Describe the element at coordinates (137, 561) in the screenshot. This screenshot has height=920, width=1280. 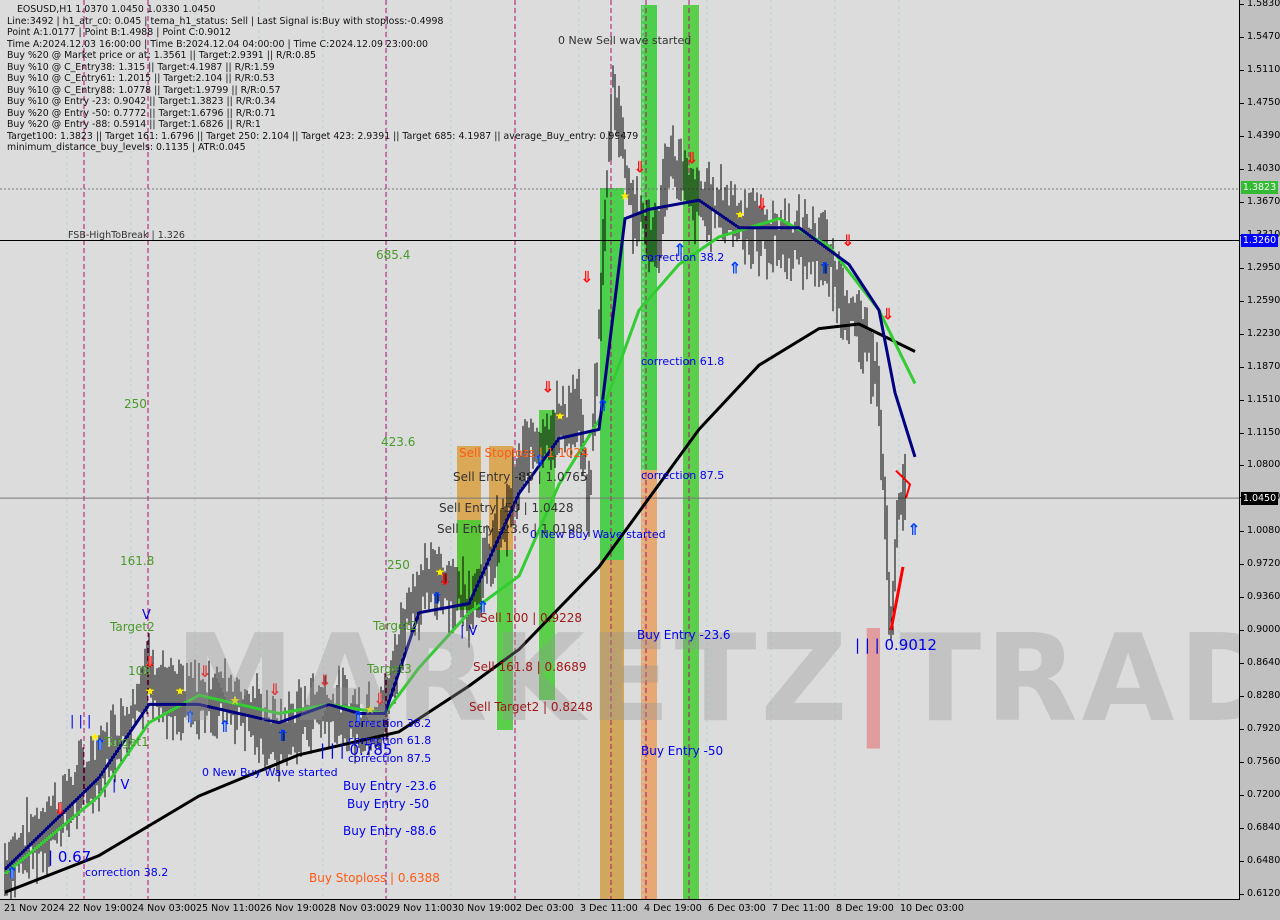
I see `fib-label: 161.8` at that location.